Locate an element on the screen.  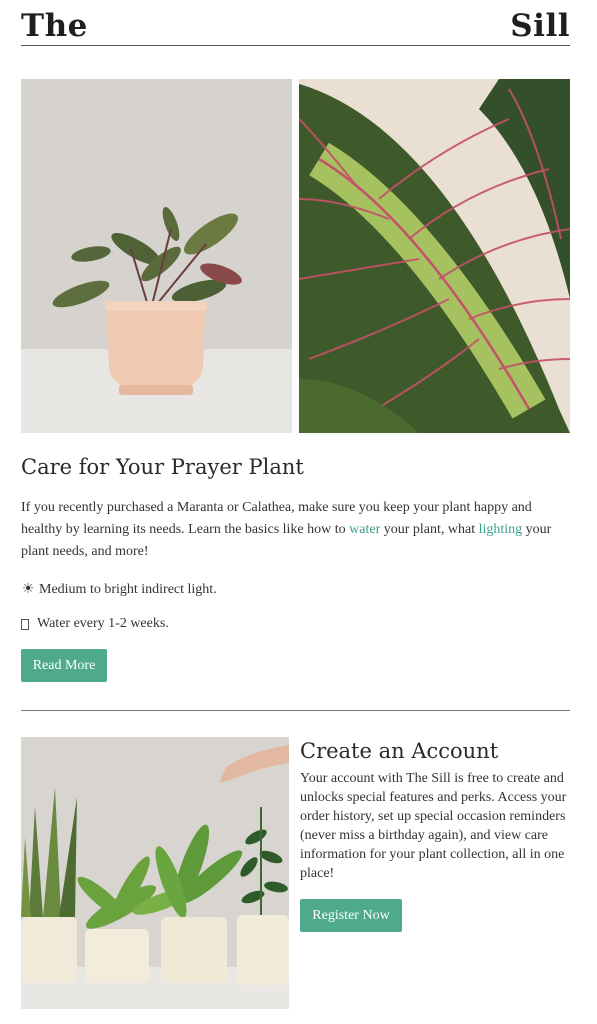
water-requirement-text: Water every 1-2 weeks. is located at coordinates (103, 623).